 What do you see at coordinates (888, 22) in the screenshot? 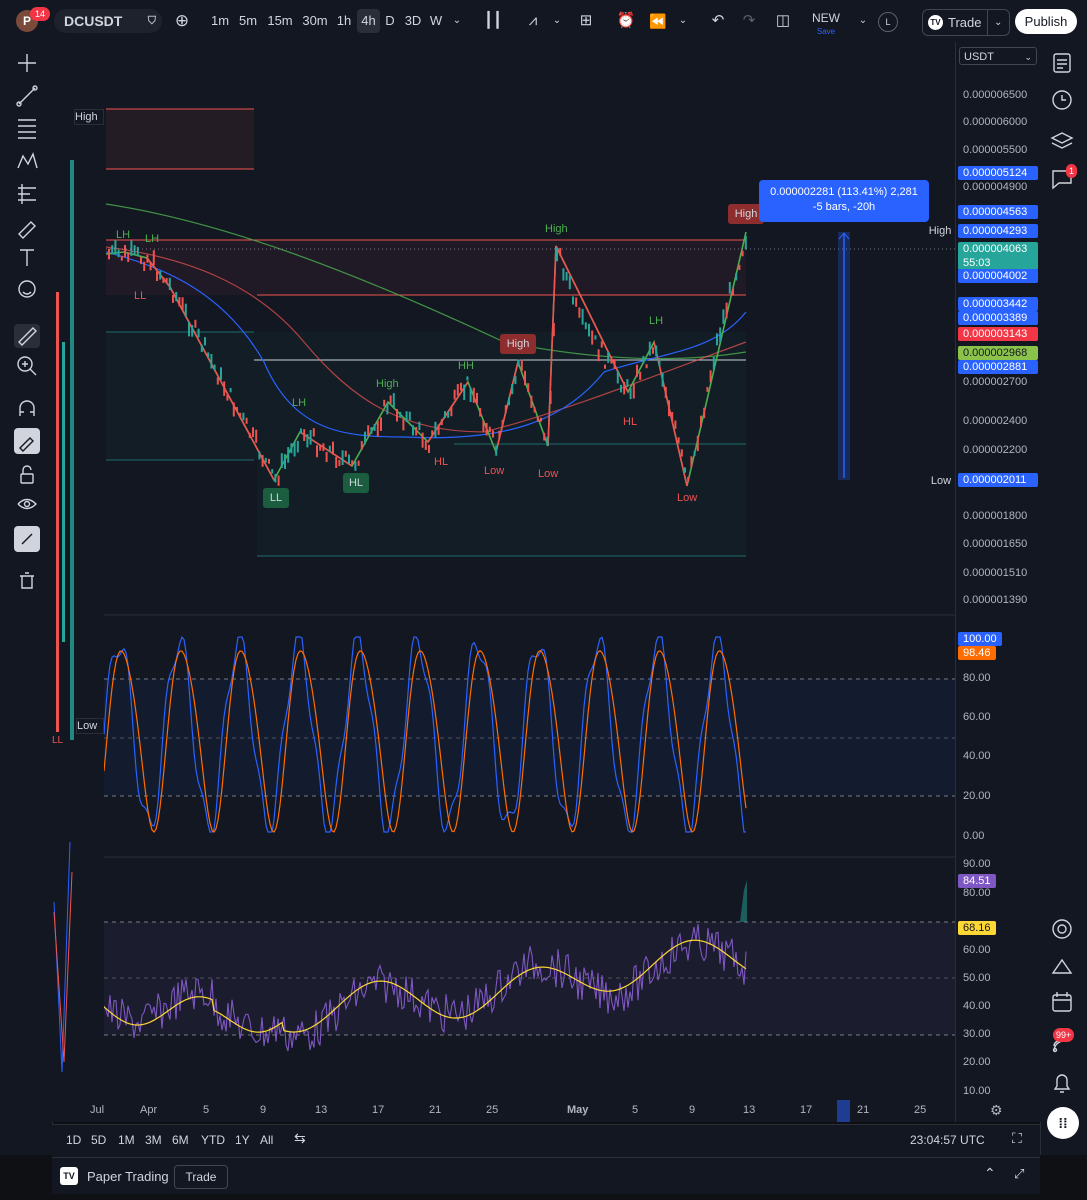
I see `layout-avatar: L` at bounding box center [888, 22].